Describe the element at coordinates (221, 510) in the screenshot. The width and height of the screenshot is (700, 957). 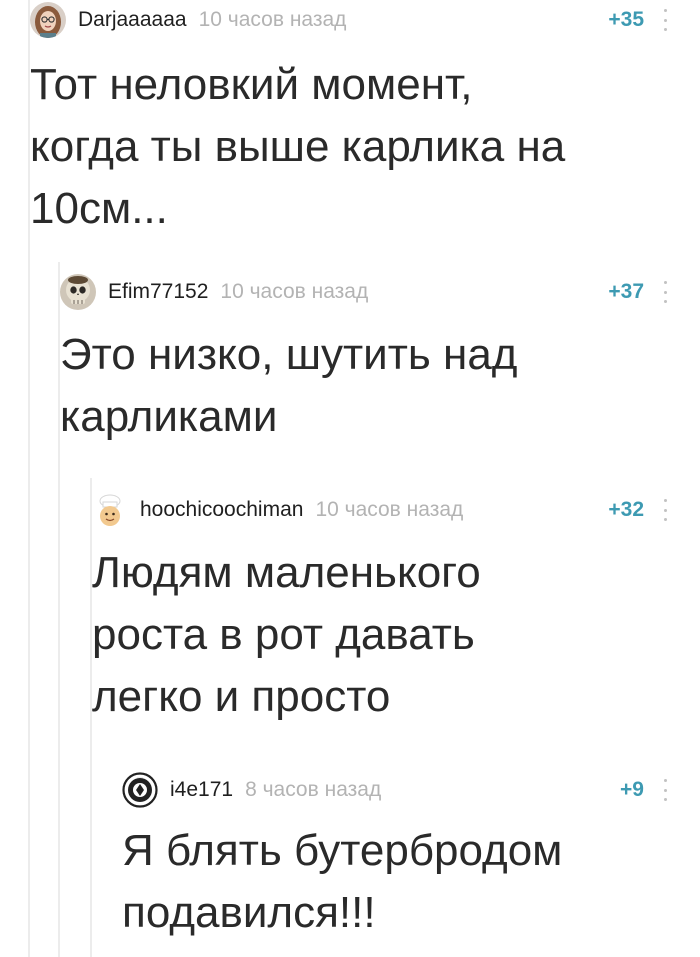
I see `comment-author: hoochicoochiman` at that location.